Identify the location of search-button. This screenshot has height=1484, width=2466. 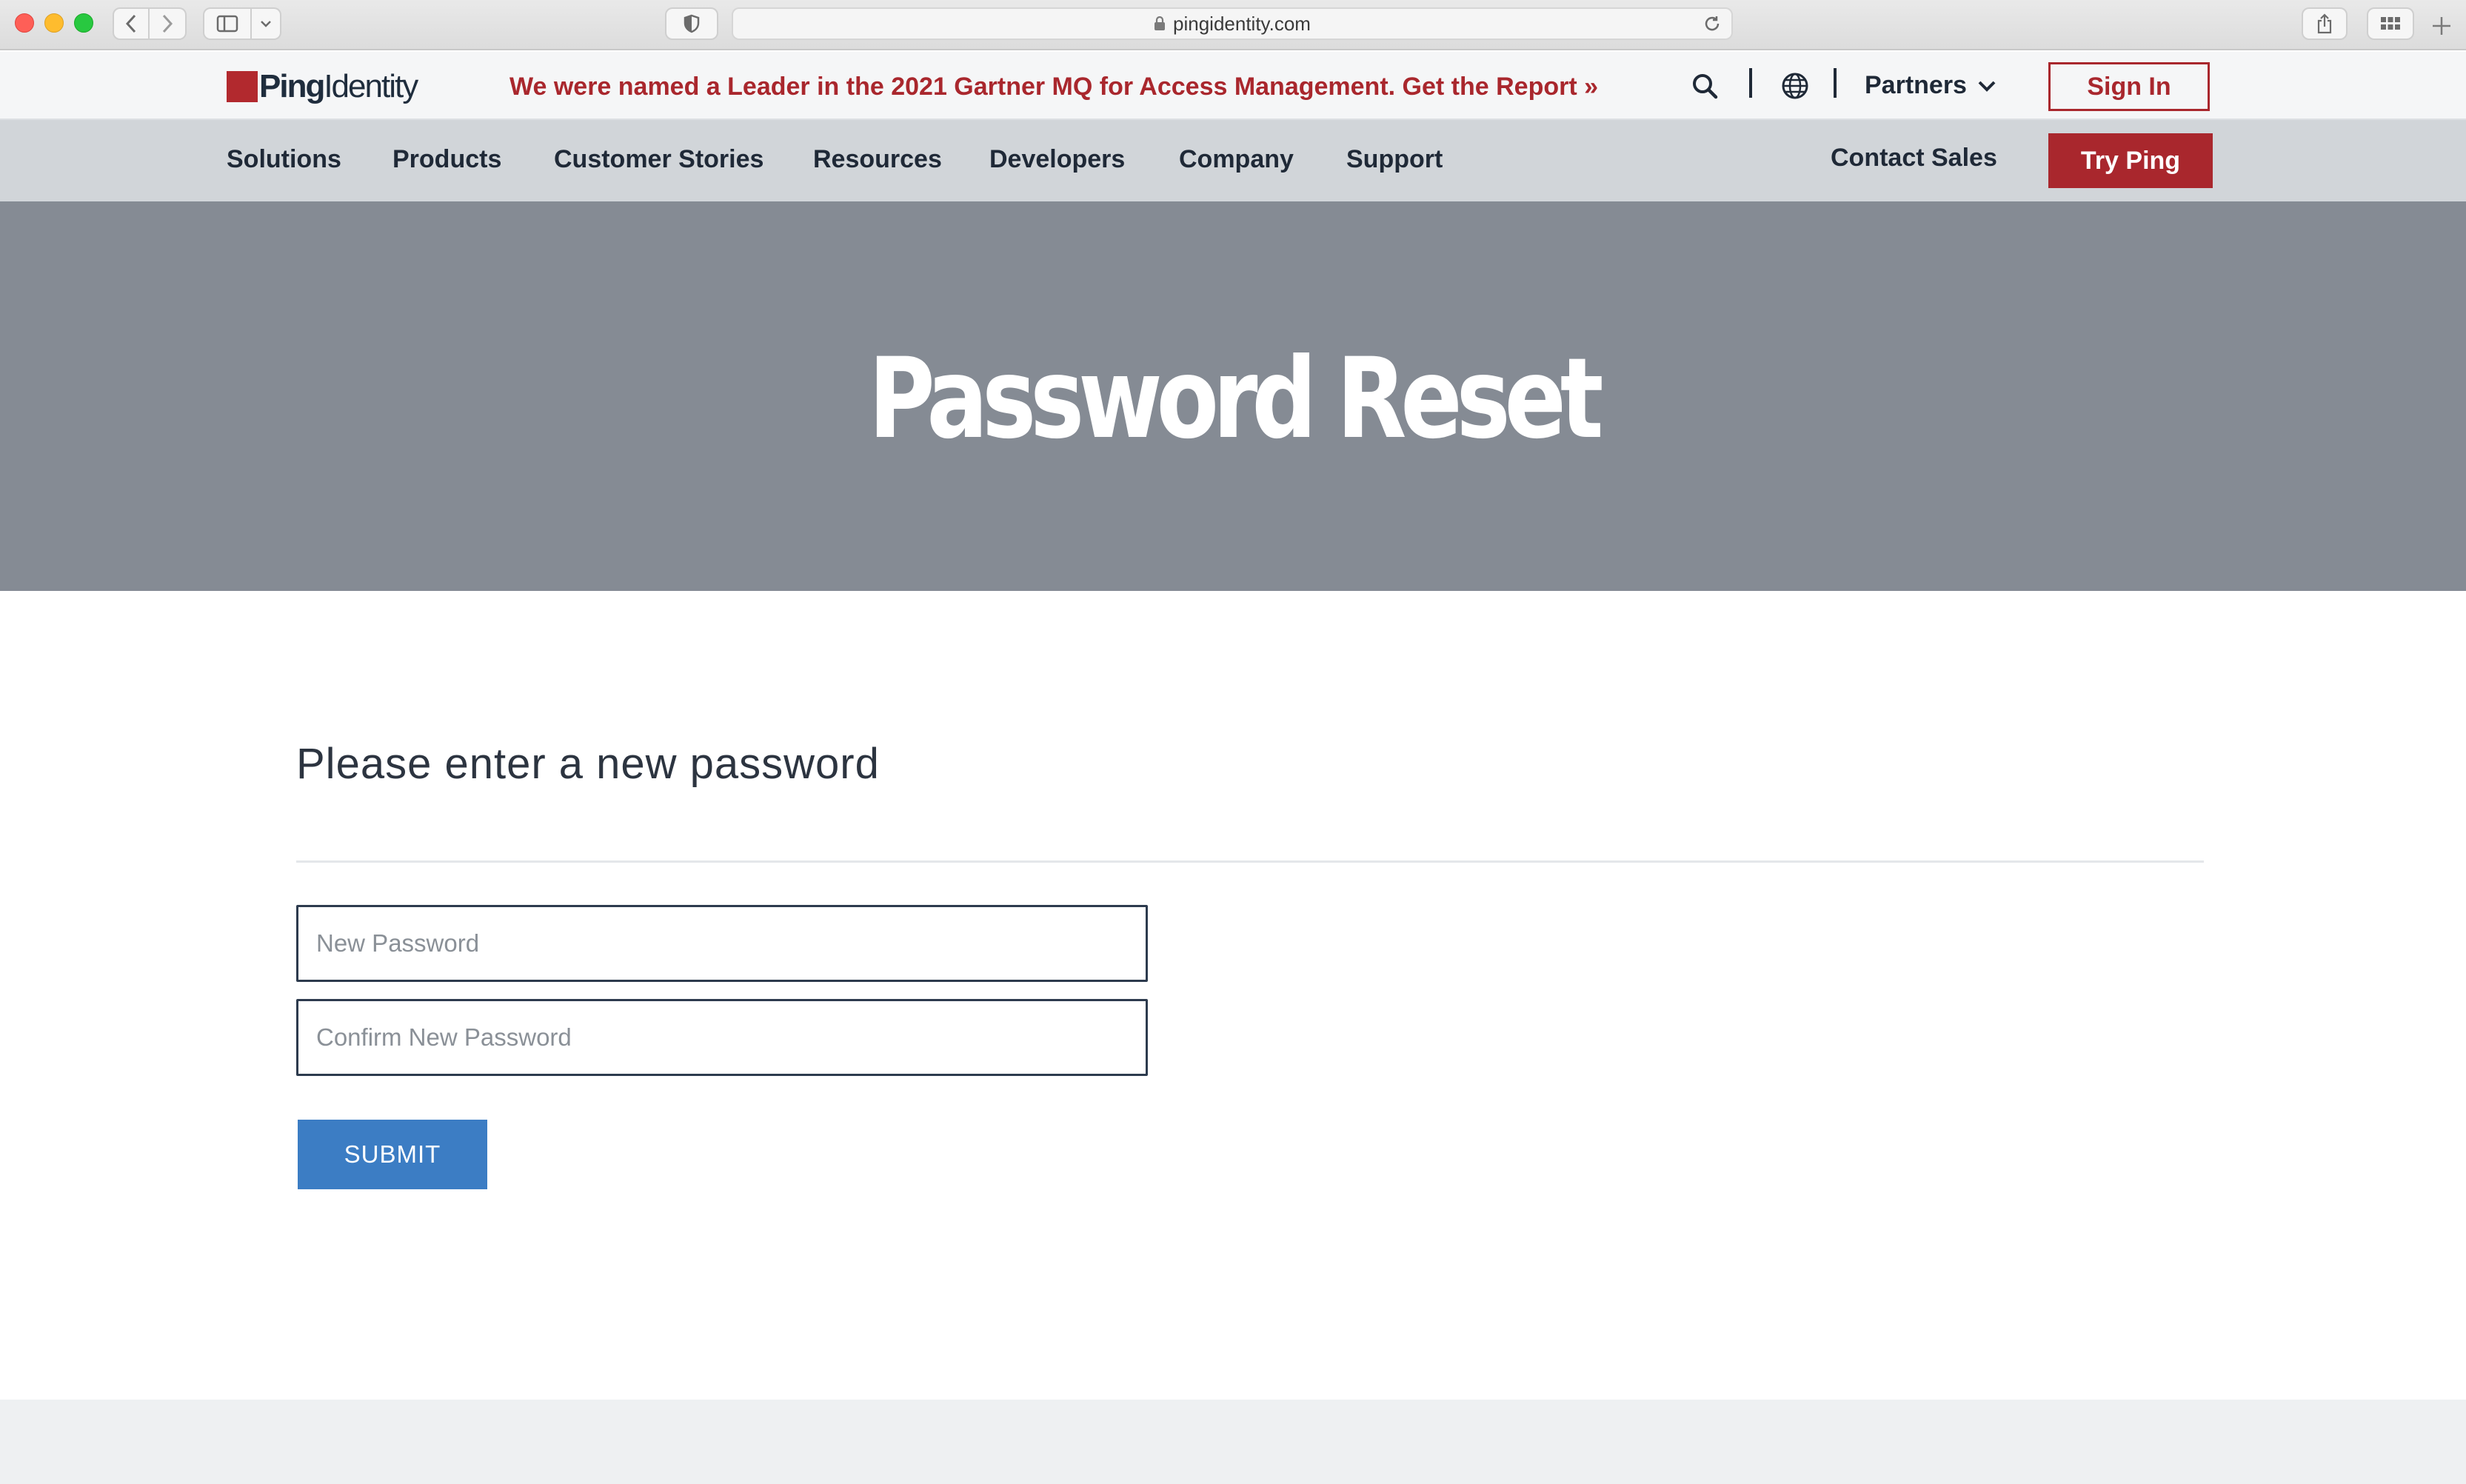
(1704, 86).